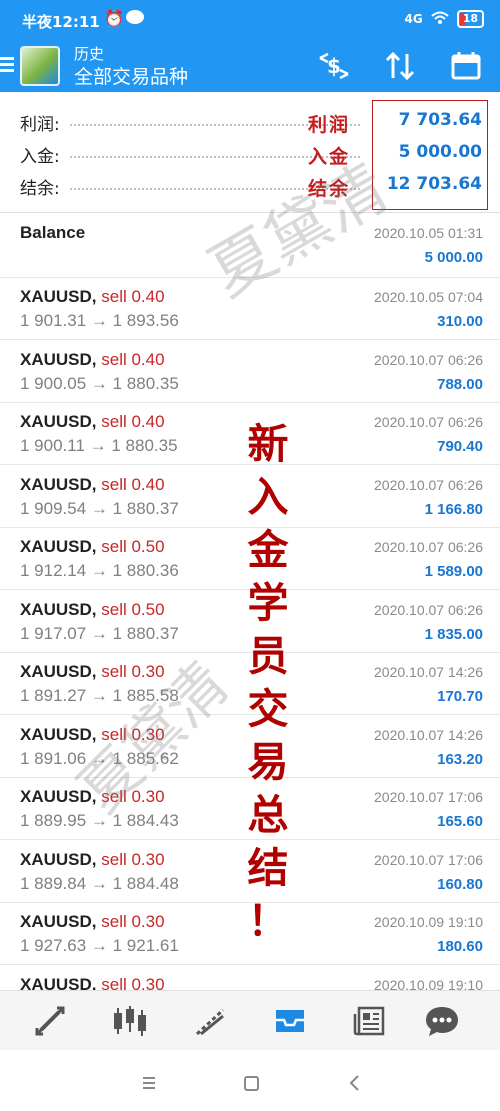 Image resolution: width=500 pixels, height=1111 pixels. Describe the element at coordinates (53, 232) in the screenshot. I see `balance-label: Balance` at that location.